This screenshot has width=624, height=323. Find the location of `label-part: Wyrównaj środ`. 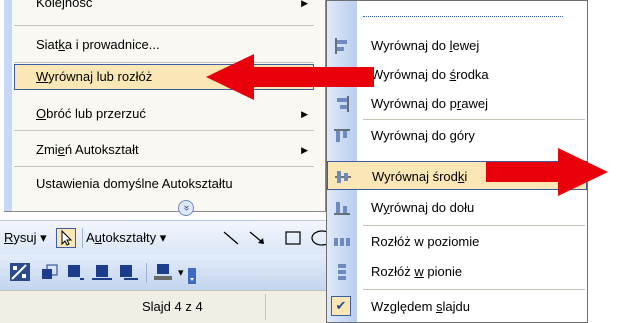

label-part: Wyrównaj środ is located at coordinates (415, 176).